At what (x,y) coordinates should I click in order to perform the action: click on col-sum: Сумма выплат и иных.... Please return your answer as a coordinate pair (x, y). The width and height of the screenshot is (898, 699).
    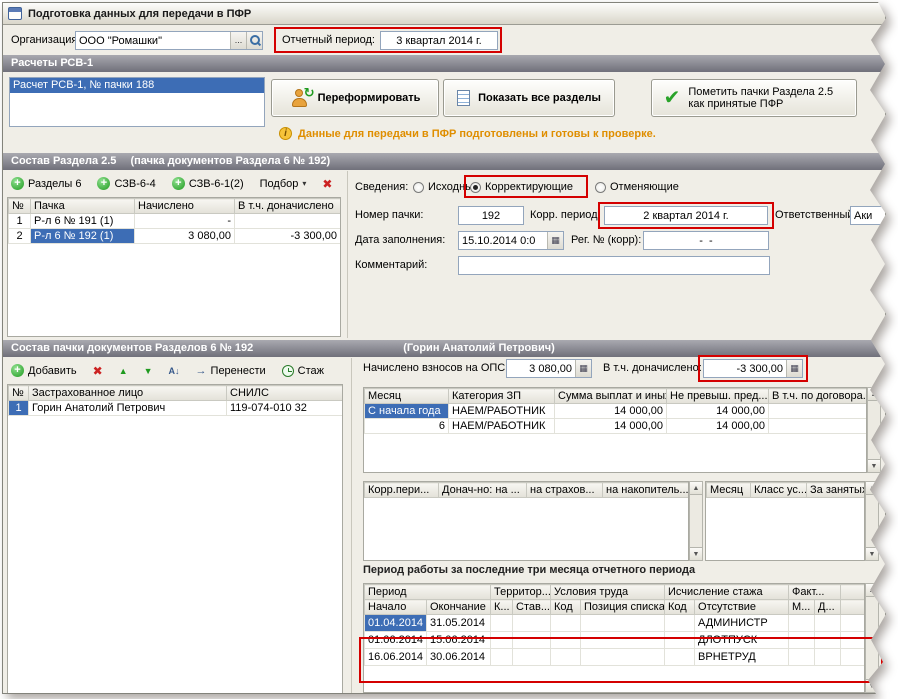
    Looking at the image, I should click on (610, 396).